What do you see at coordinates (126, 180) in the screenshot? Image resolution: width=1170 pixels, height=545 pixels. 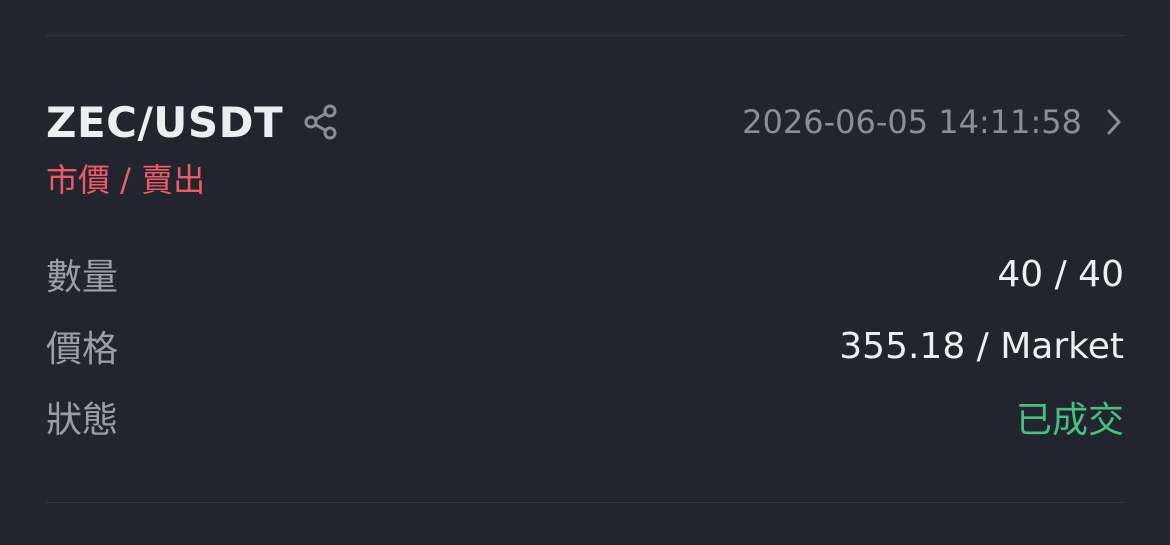 I see `order-type-side: 市價 / 賣出` at bounding box center [126, 180].